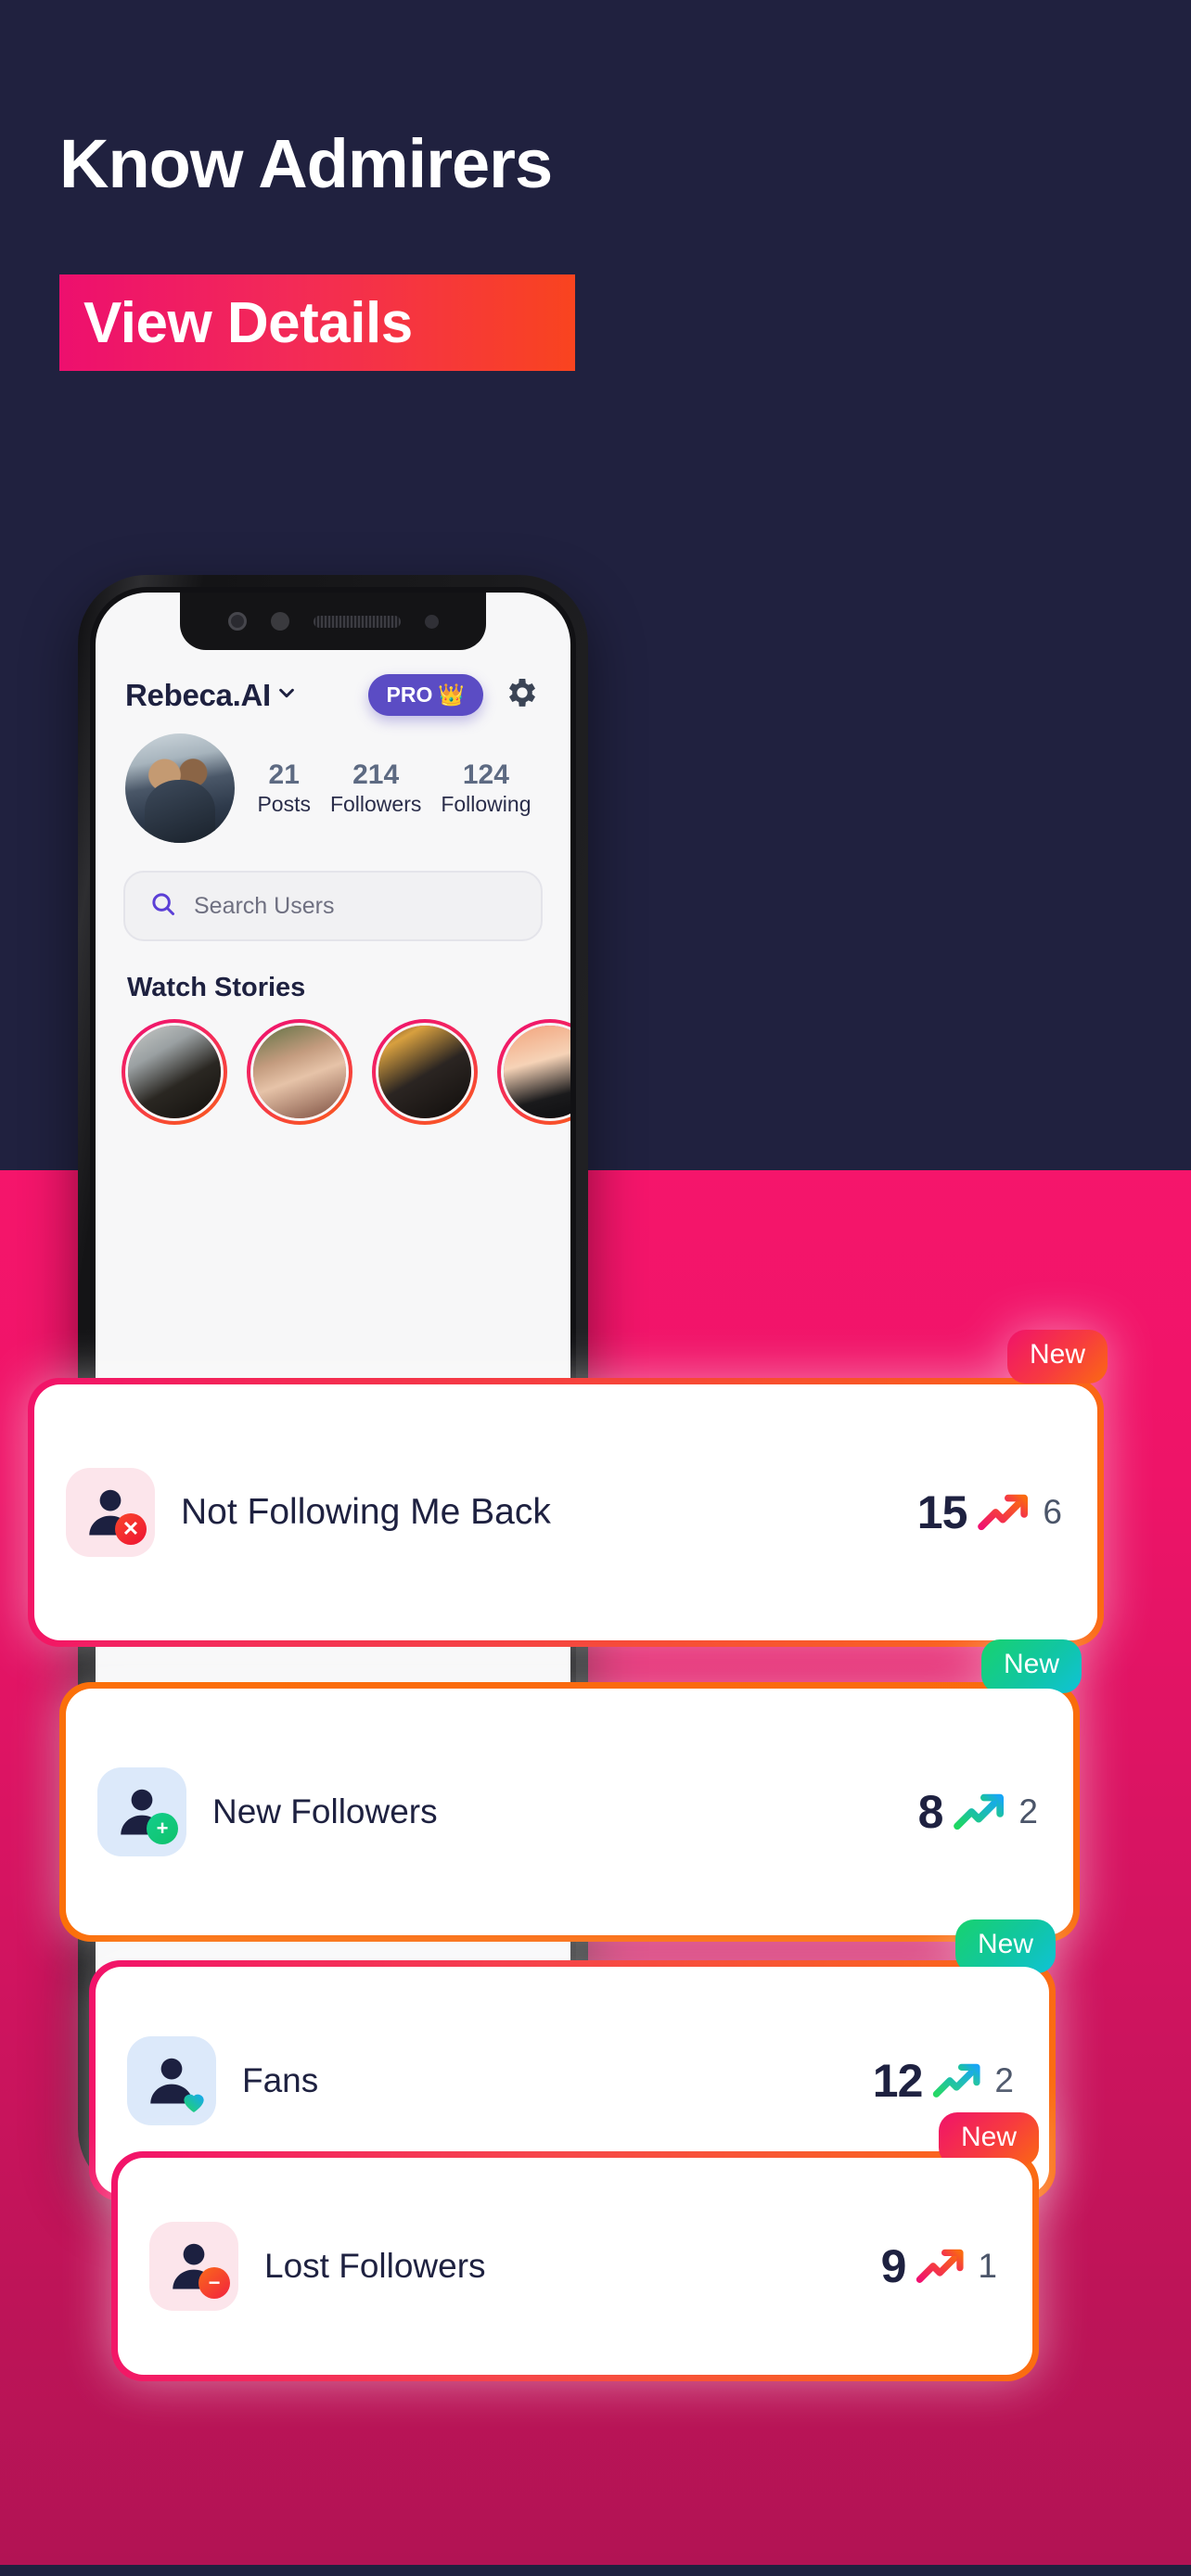  What do you see at coordinates (141, 1812) in the screenshot?
I see `user-add-icon: +` at bounding box center [141, 1812].